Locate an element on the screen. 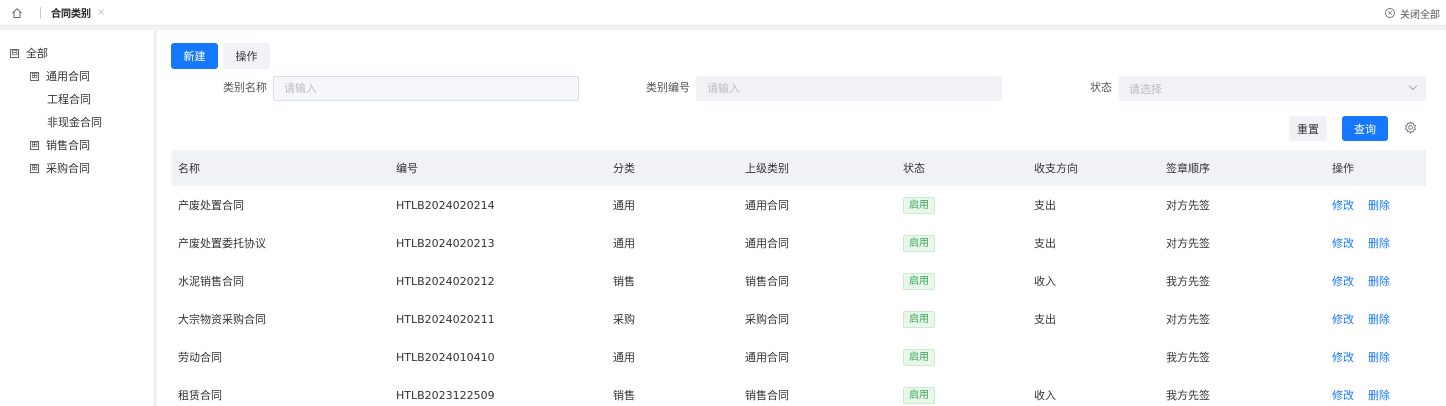 The width and height of the screenshot is (1446, 406). cell-name: 租赁合同 is located at coordinates (200, 395).